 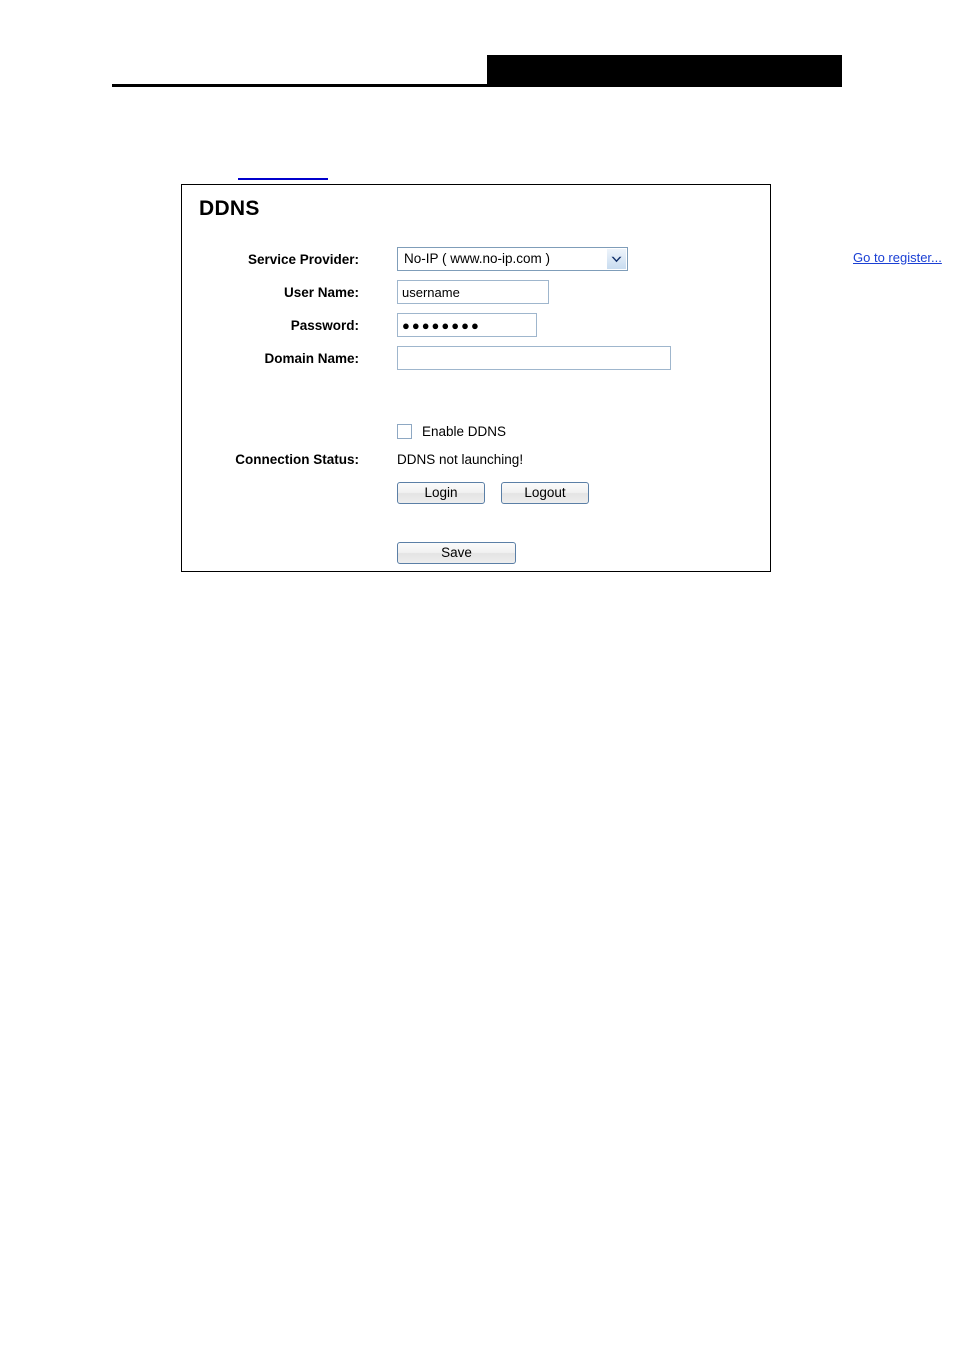 I want to click on header-horizontal-rule, so click(x=477, y=85).